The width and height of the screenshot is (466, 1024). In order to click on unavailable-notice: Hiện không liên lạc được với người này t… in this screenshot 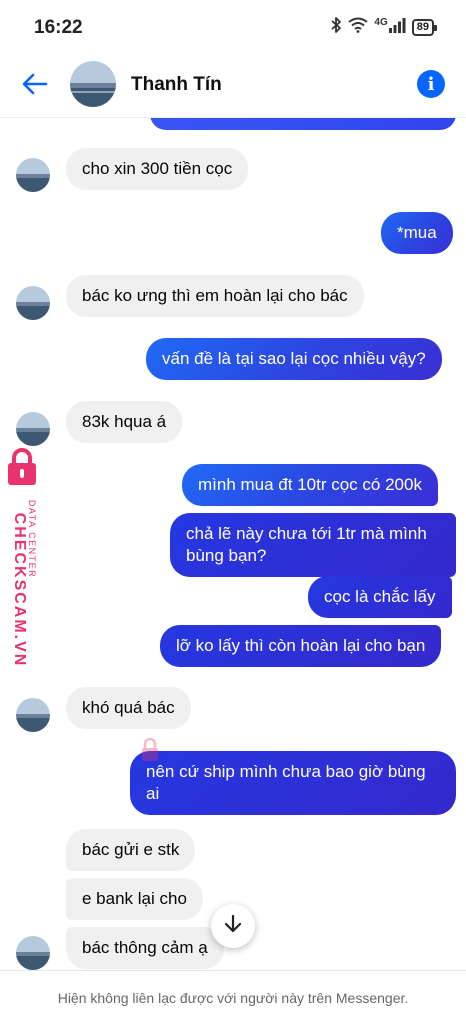, I will do `click(233, 997)`.